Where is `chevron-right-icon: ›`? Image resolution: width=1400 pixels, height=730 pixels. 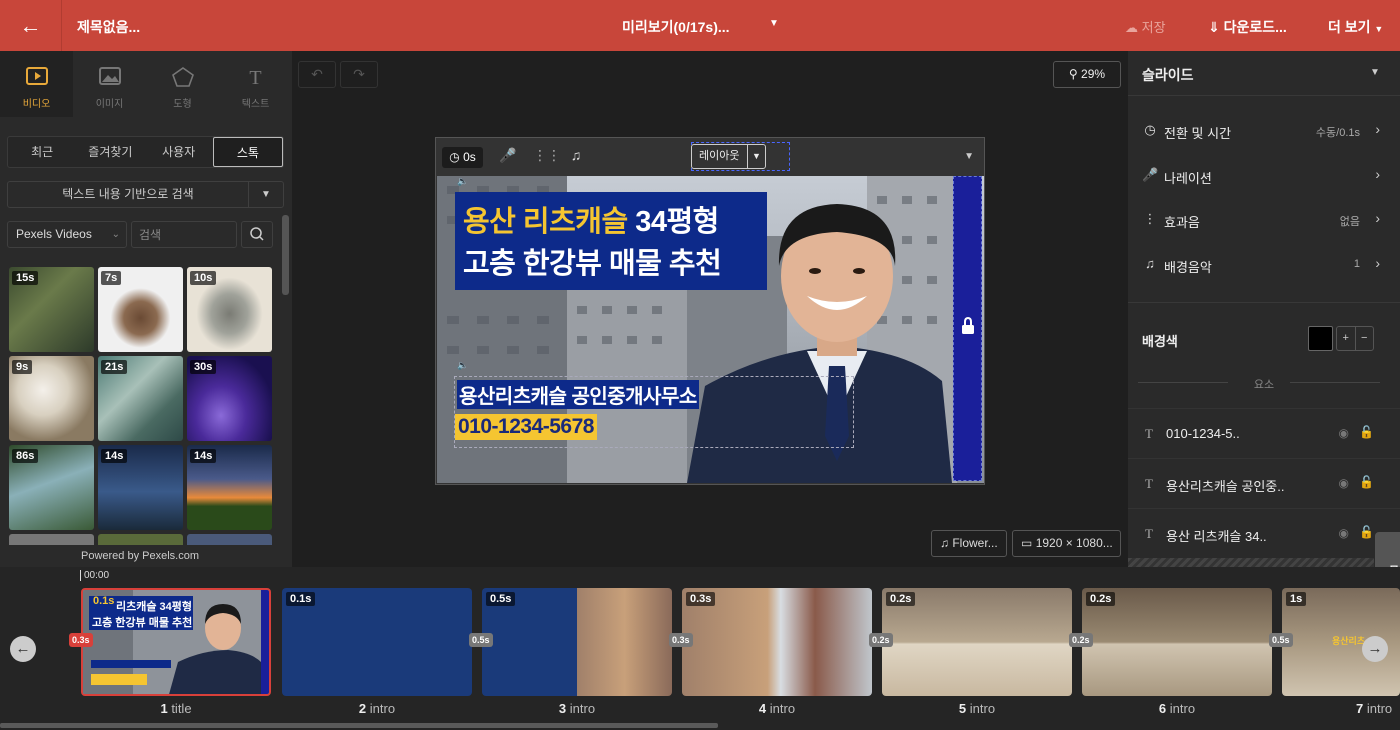 chevron-right-icon: › is located at coordinates (1377, 174).